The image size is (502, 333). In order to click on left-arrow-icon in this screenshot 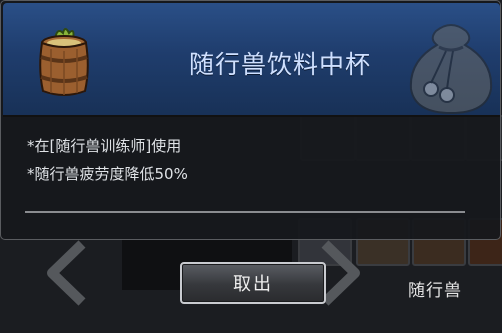, I will do `click(72, 273)`.